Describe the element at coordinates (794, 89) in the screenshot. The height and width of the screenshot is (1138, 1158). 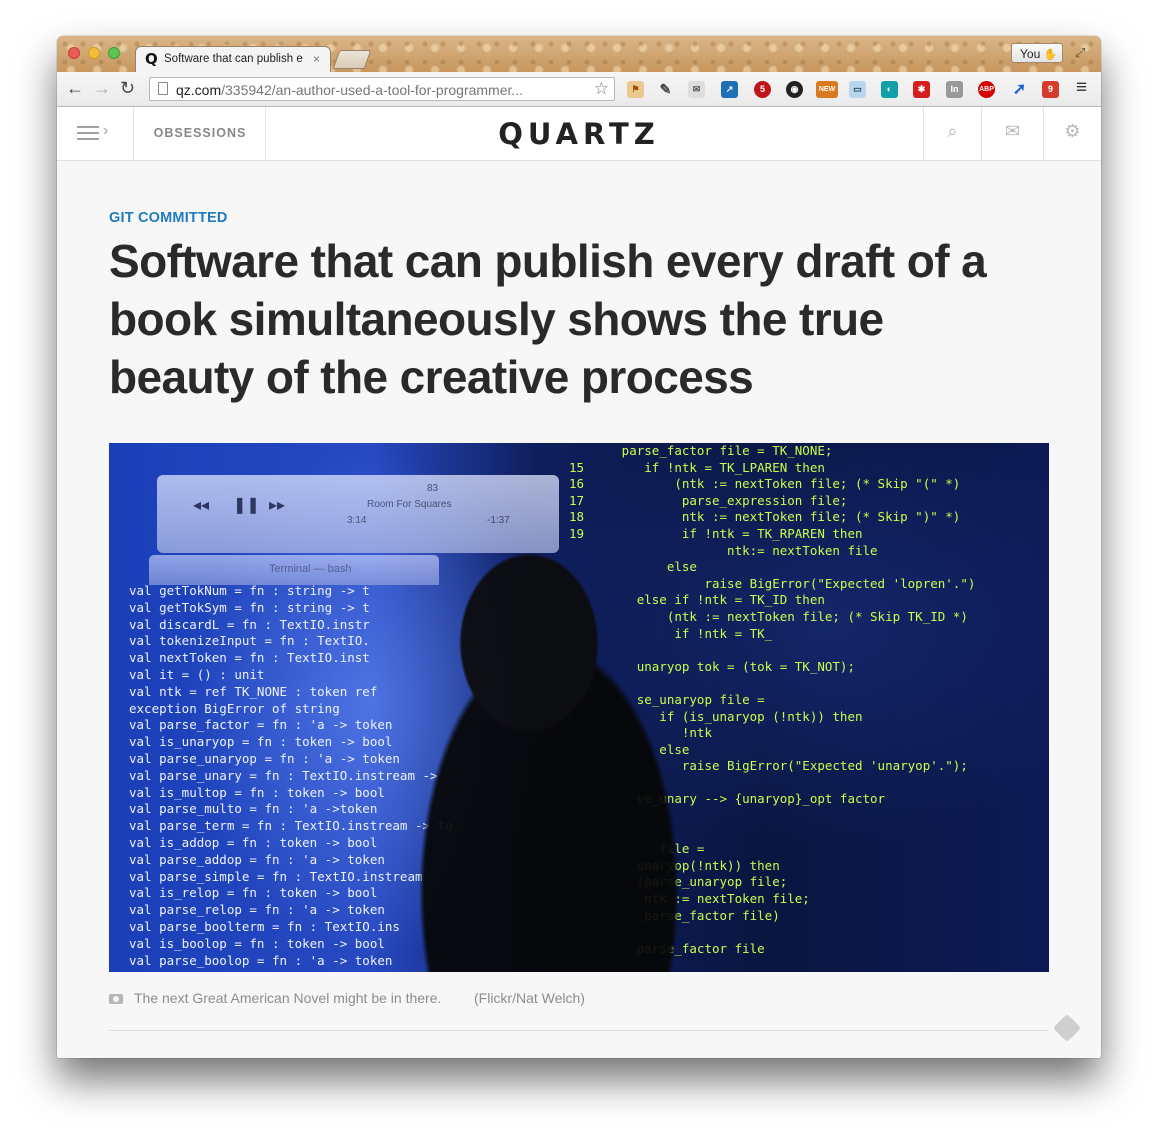
I see `color-wheel-extension-icon: ◉` at that location.